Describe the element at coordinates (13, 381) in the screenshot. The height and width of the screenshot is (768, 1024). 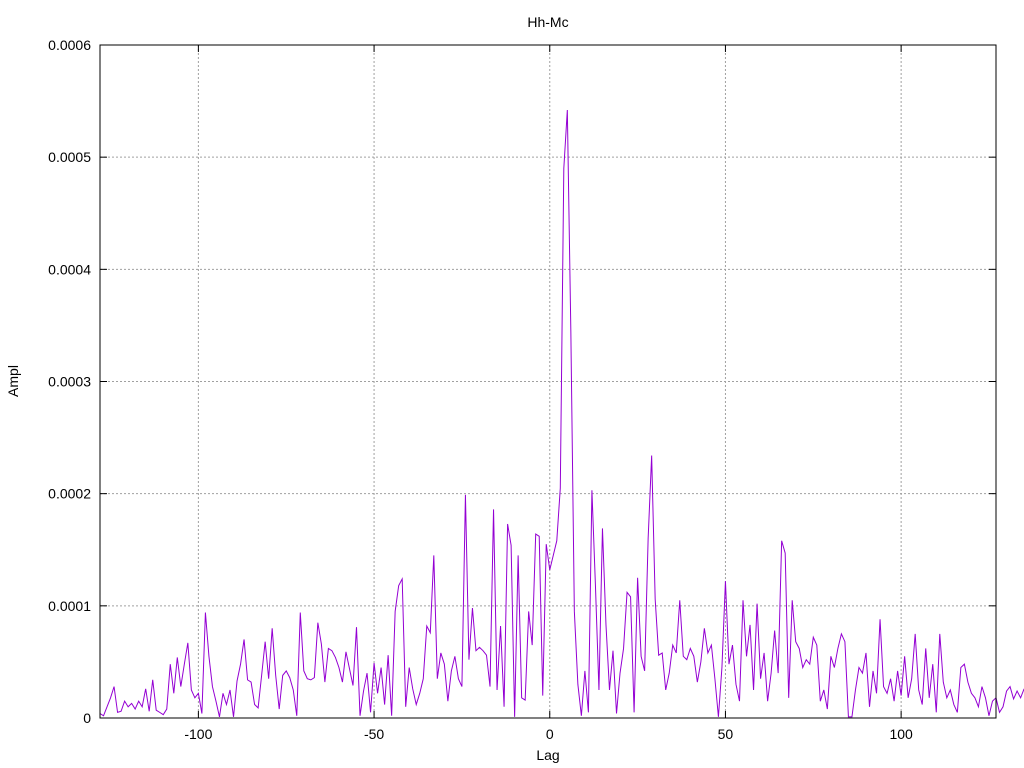
I see `y-axis-title: Ampl` at that location.